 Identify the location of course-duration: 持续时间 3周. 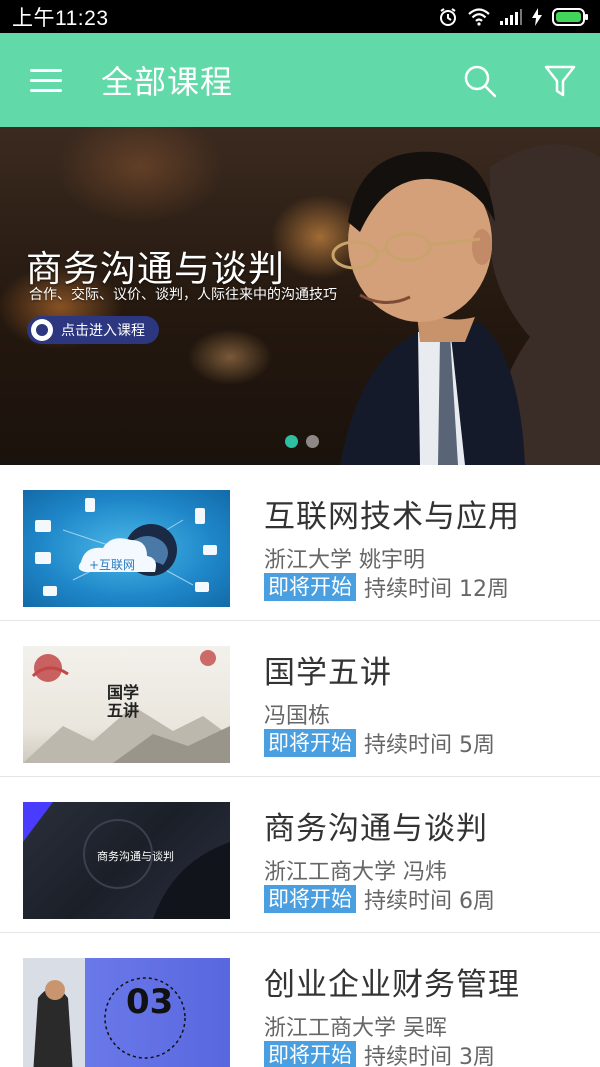
(429, 1056).